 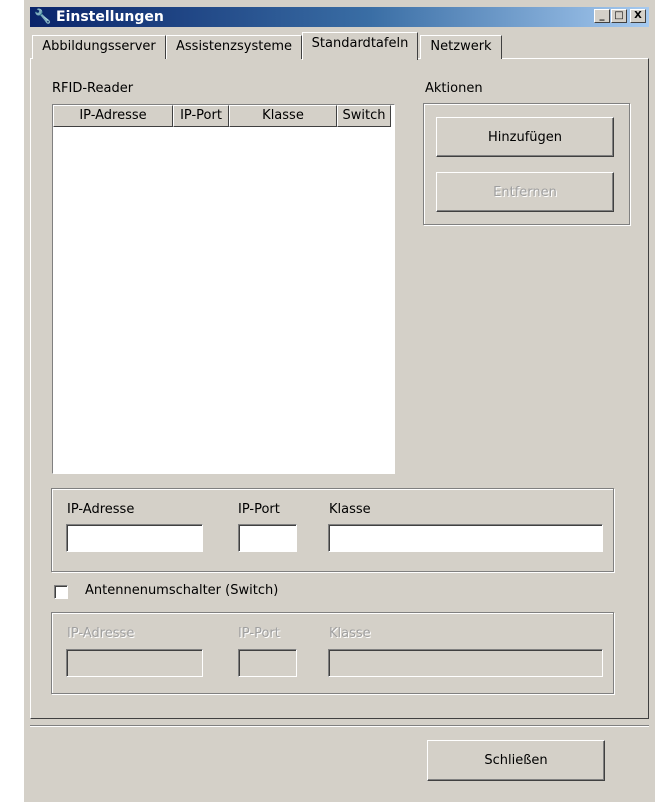 I want to click on tab-standardtafeln: Standardtafeln, so click(x=360, y=46).